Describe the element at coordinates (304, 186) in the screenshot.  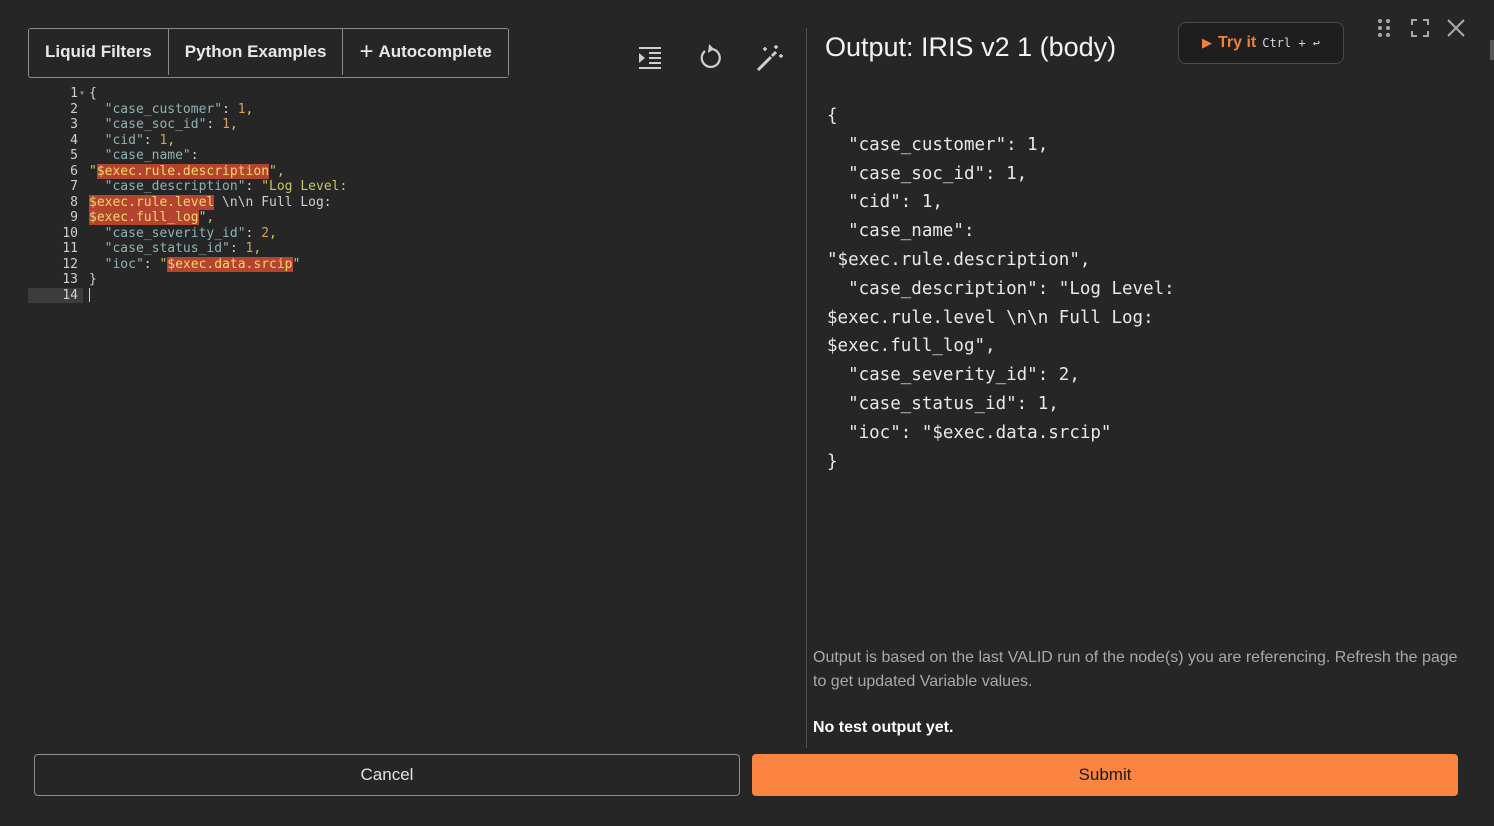
I see `code-token: "Log Level:` at that location.